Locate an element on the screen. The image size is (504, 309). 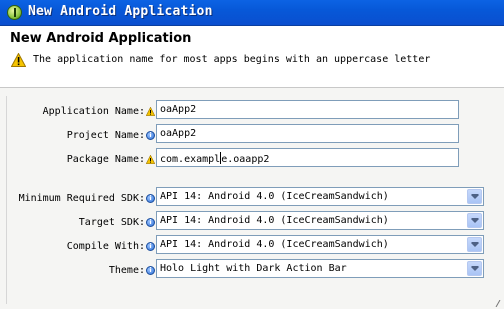
min-sdk-selected-value: API 14: Android 4.0 (IceCreamSandwich) is located at coordinates (274, 196).